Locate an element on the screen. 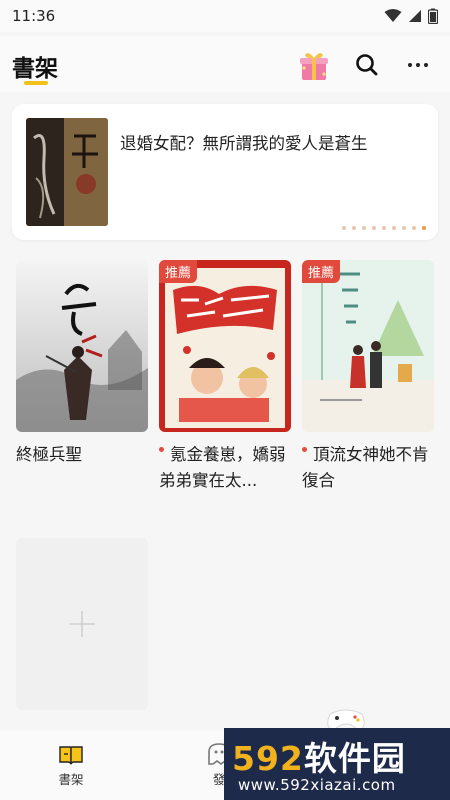 This screenshot has width=450, height=800. watermark-brand: 592软件园 is located at coordinates (319, 756).